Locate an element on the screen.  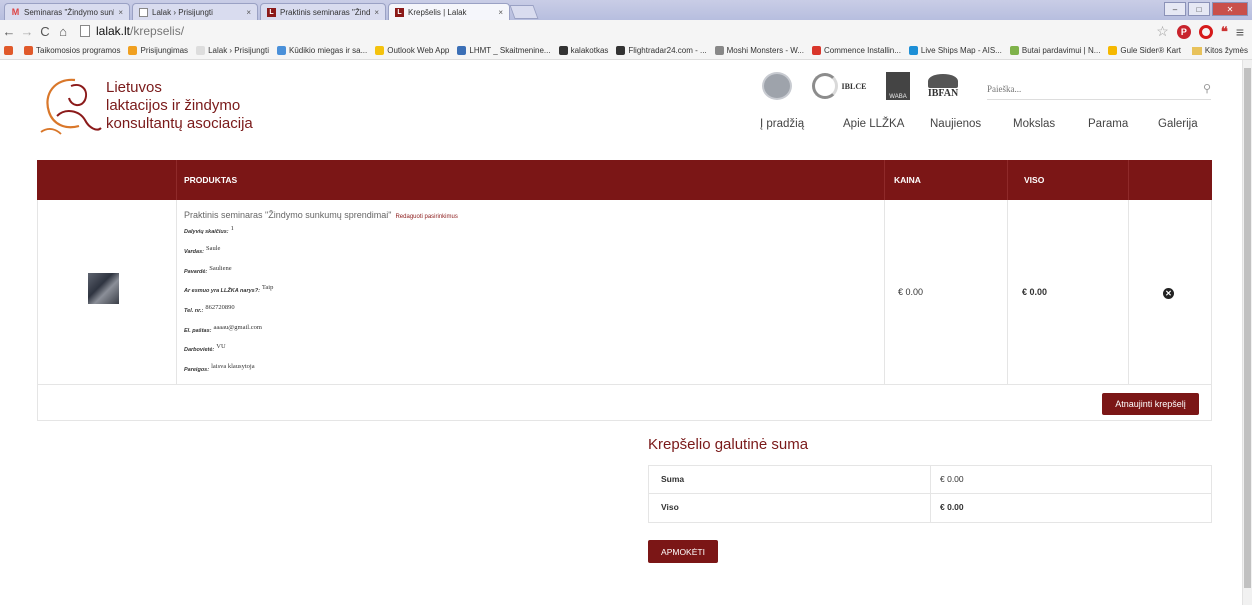
who-logo-icon is located at coordinates (777, 86).